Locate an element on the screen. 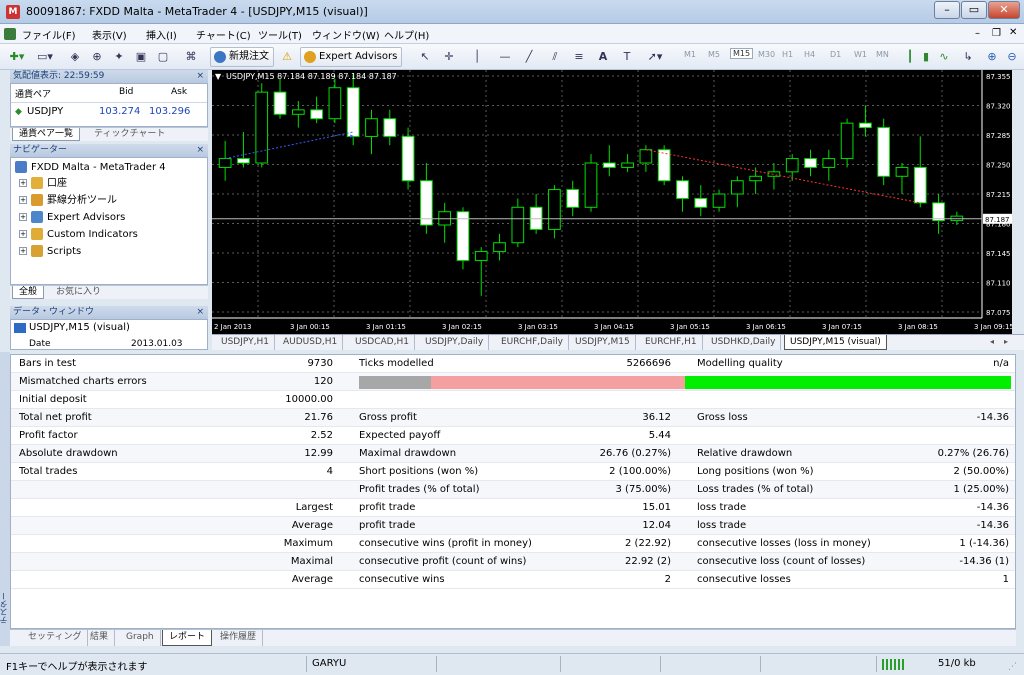 The image size is (1024, 675). nav-item-indicators: + 罫線分析ツール is located at coordinates (68, 201).